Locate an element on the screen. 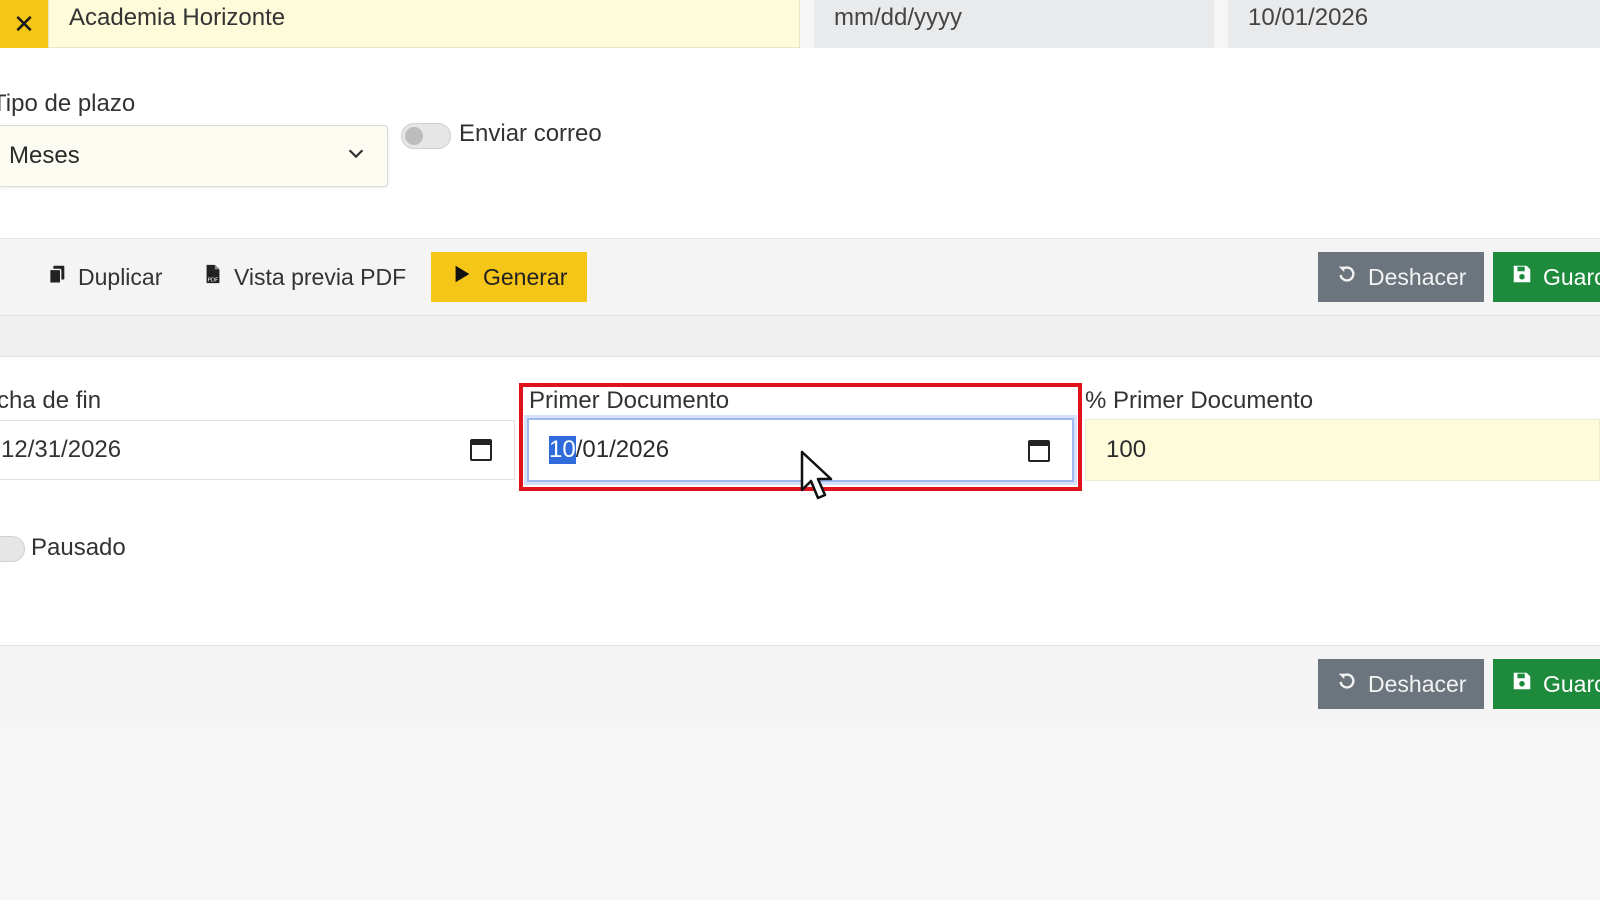  play-icon is located at coordinates (462, 277).